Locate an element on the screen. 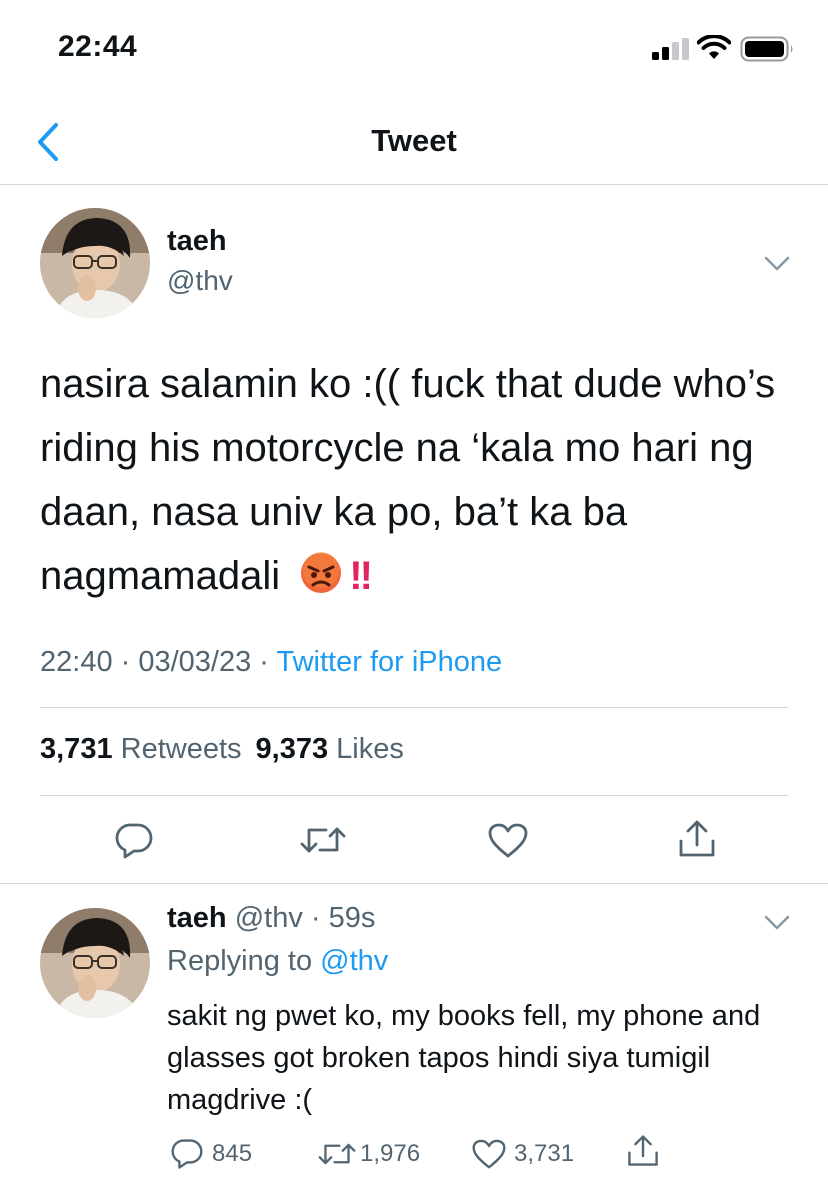  wifi-icon is located at coordinates (714, 47).